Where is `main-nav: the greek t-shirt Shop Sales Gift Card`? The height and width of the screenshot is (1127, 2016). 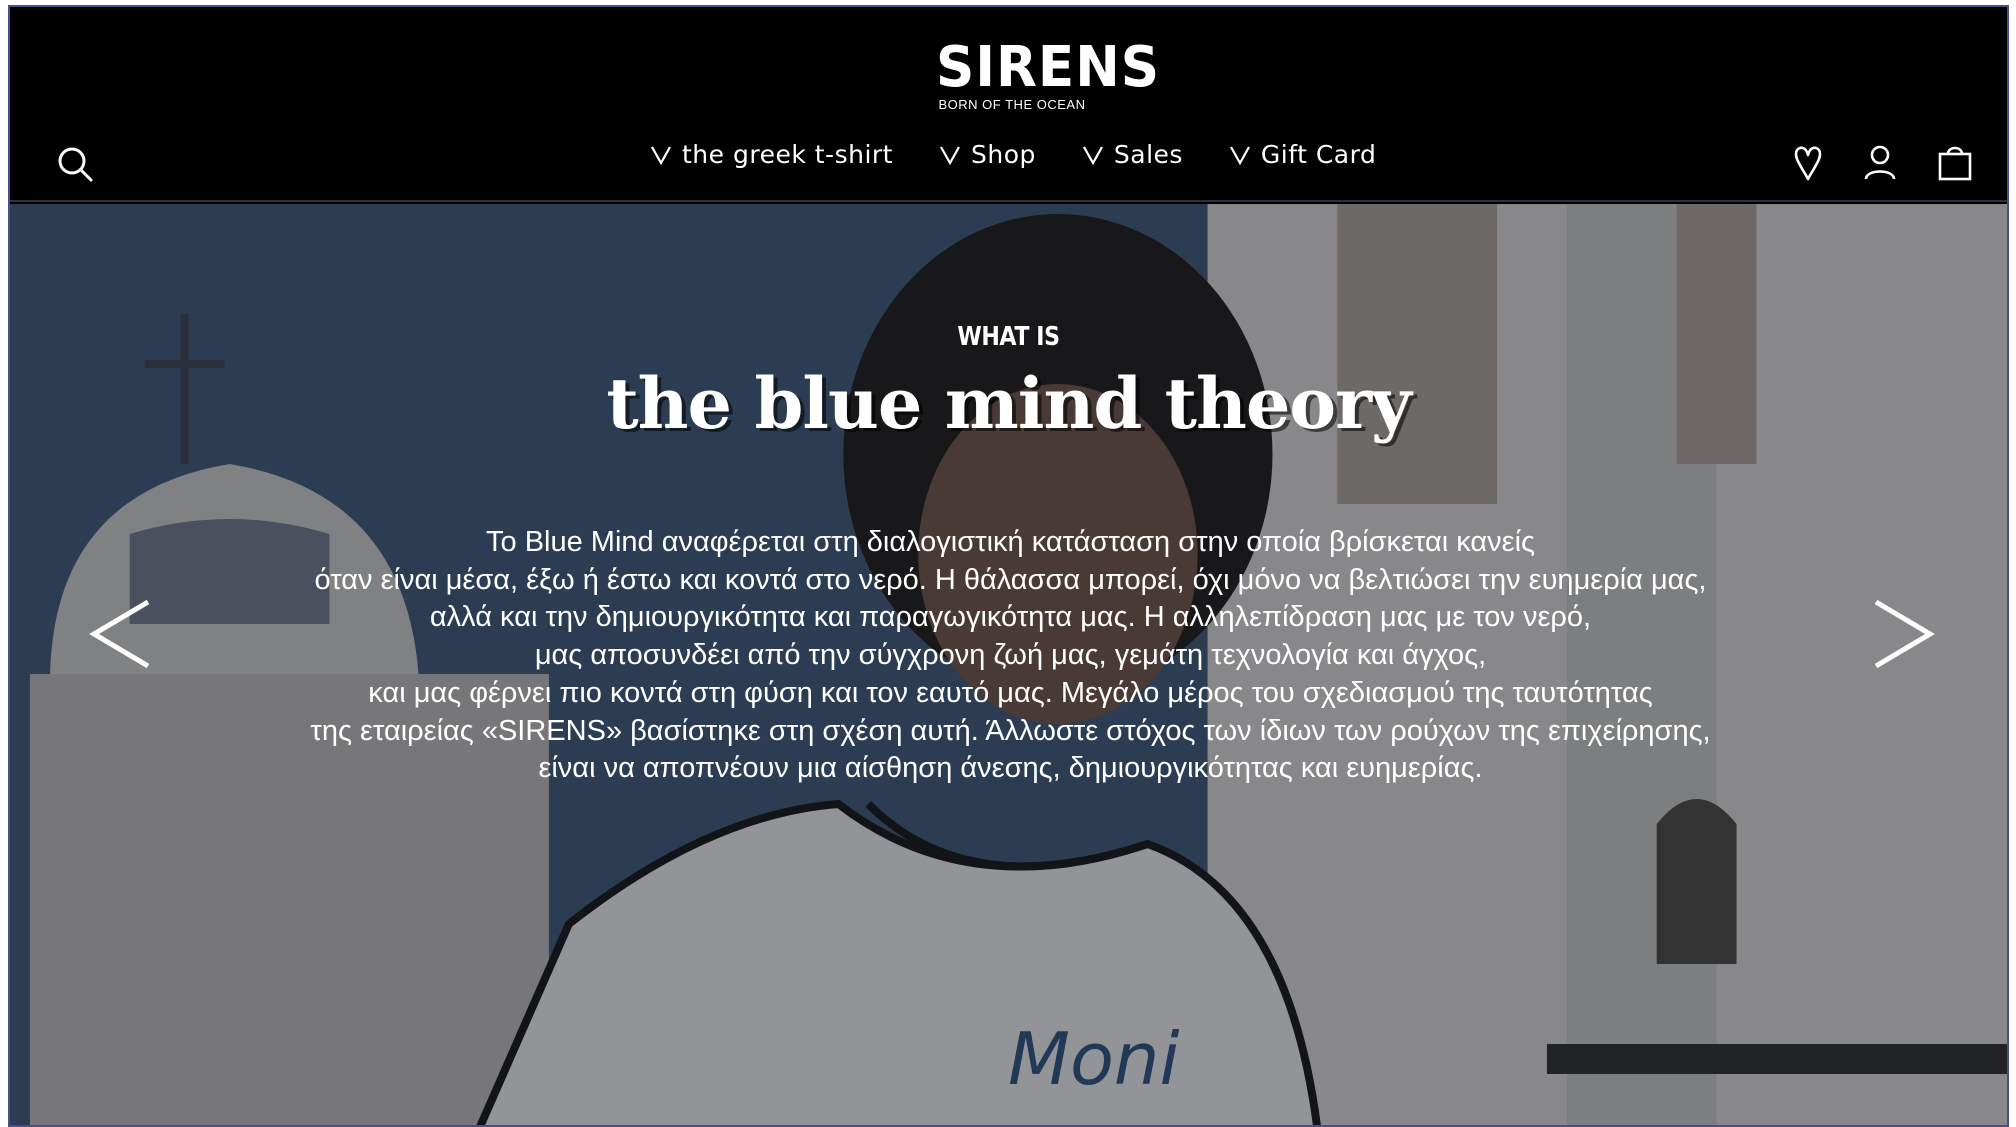 main-nav: the greek t-shirt Shop Sales Gift Card is located at coordinates (1013, 154).